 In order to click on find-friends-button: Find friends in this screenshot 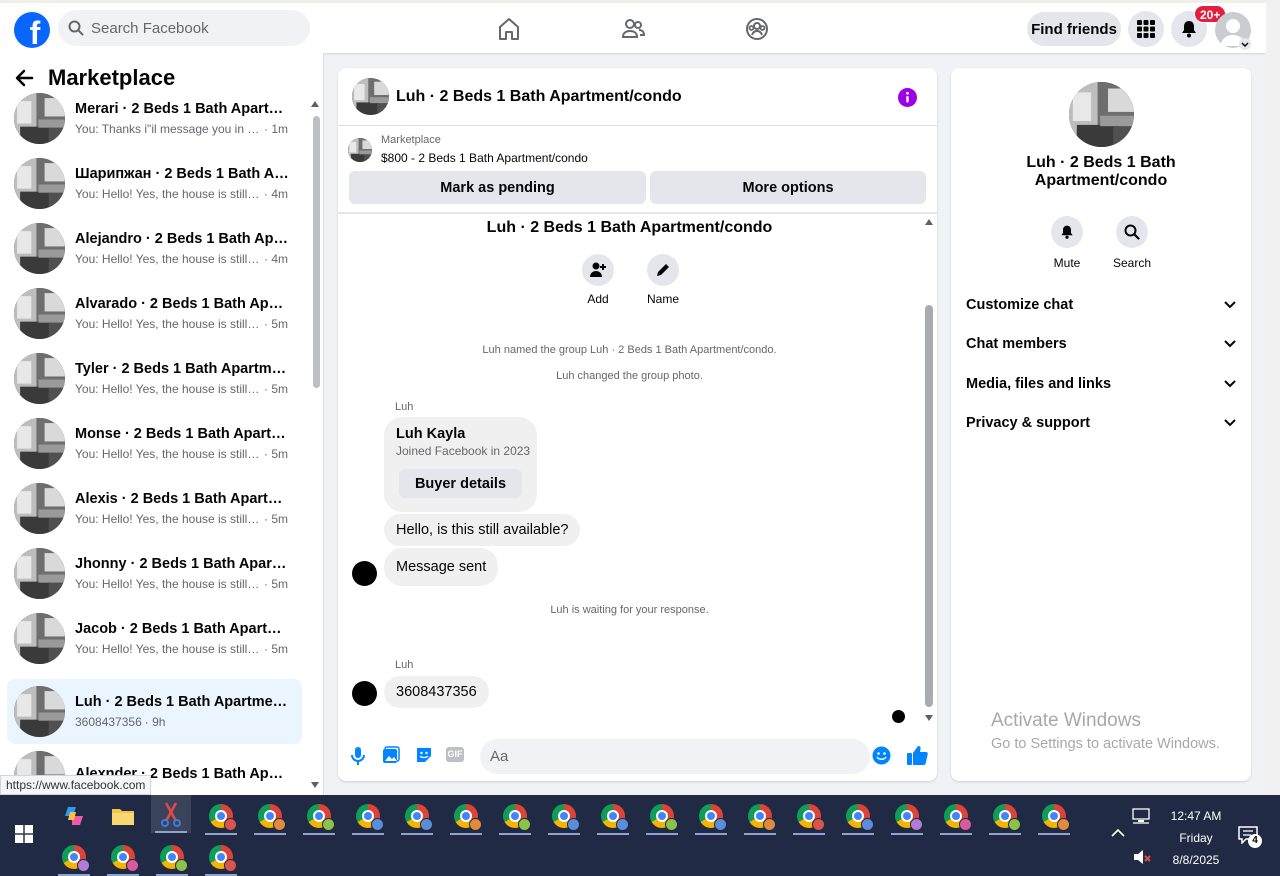, I will do `click(1074, 29)`.